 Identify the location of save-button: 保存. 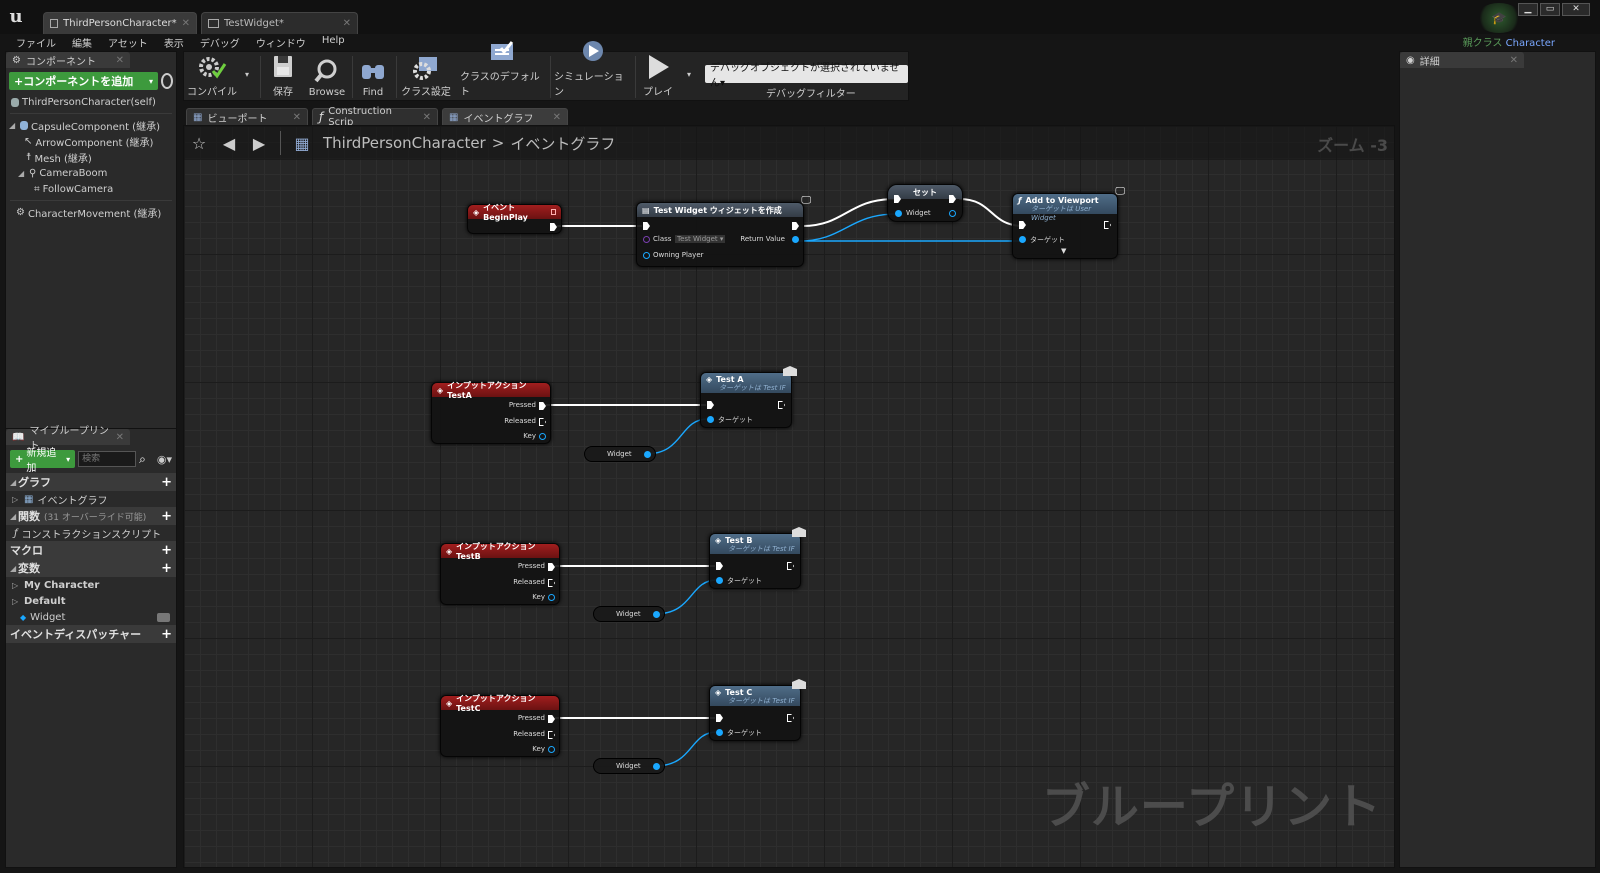
(283, 77).